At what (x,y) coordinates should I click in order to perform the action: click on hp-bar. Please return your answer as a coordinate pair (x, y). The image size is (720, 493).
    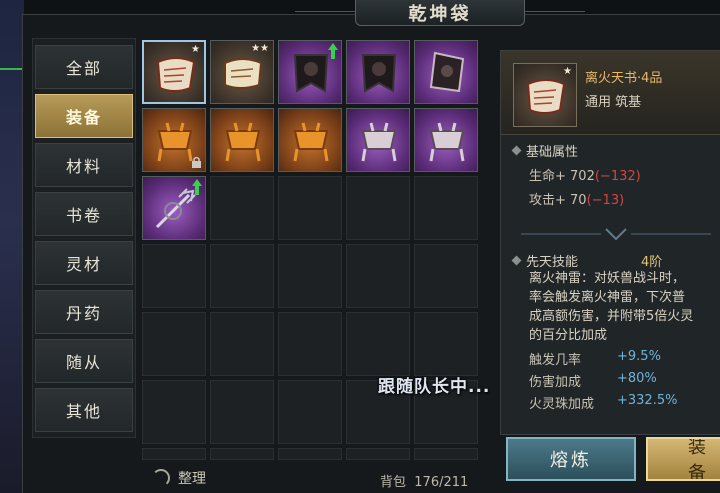
    Looking at the image, I should click on (12, 69).